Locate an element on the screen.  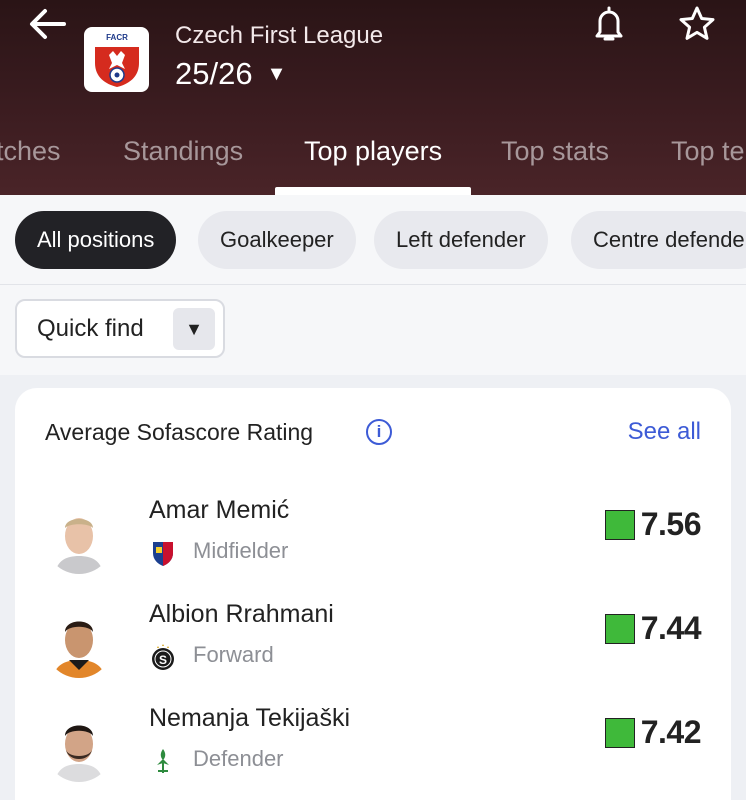
svg-text: S is located at coordinates (163, 660).